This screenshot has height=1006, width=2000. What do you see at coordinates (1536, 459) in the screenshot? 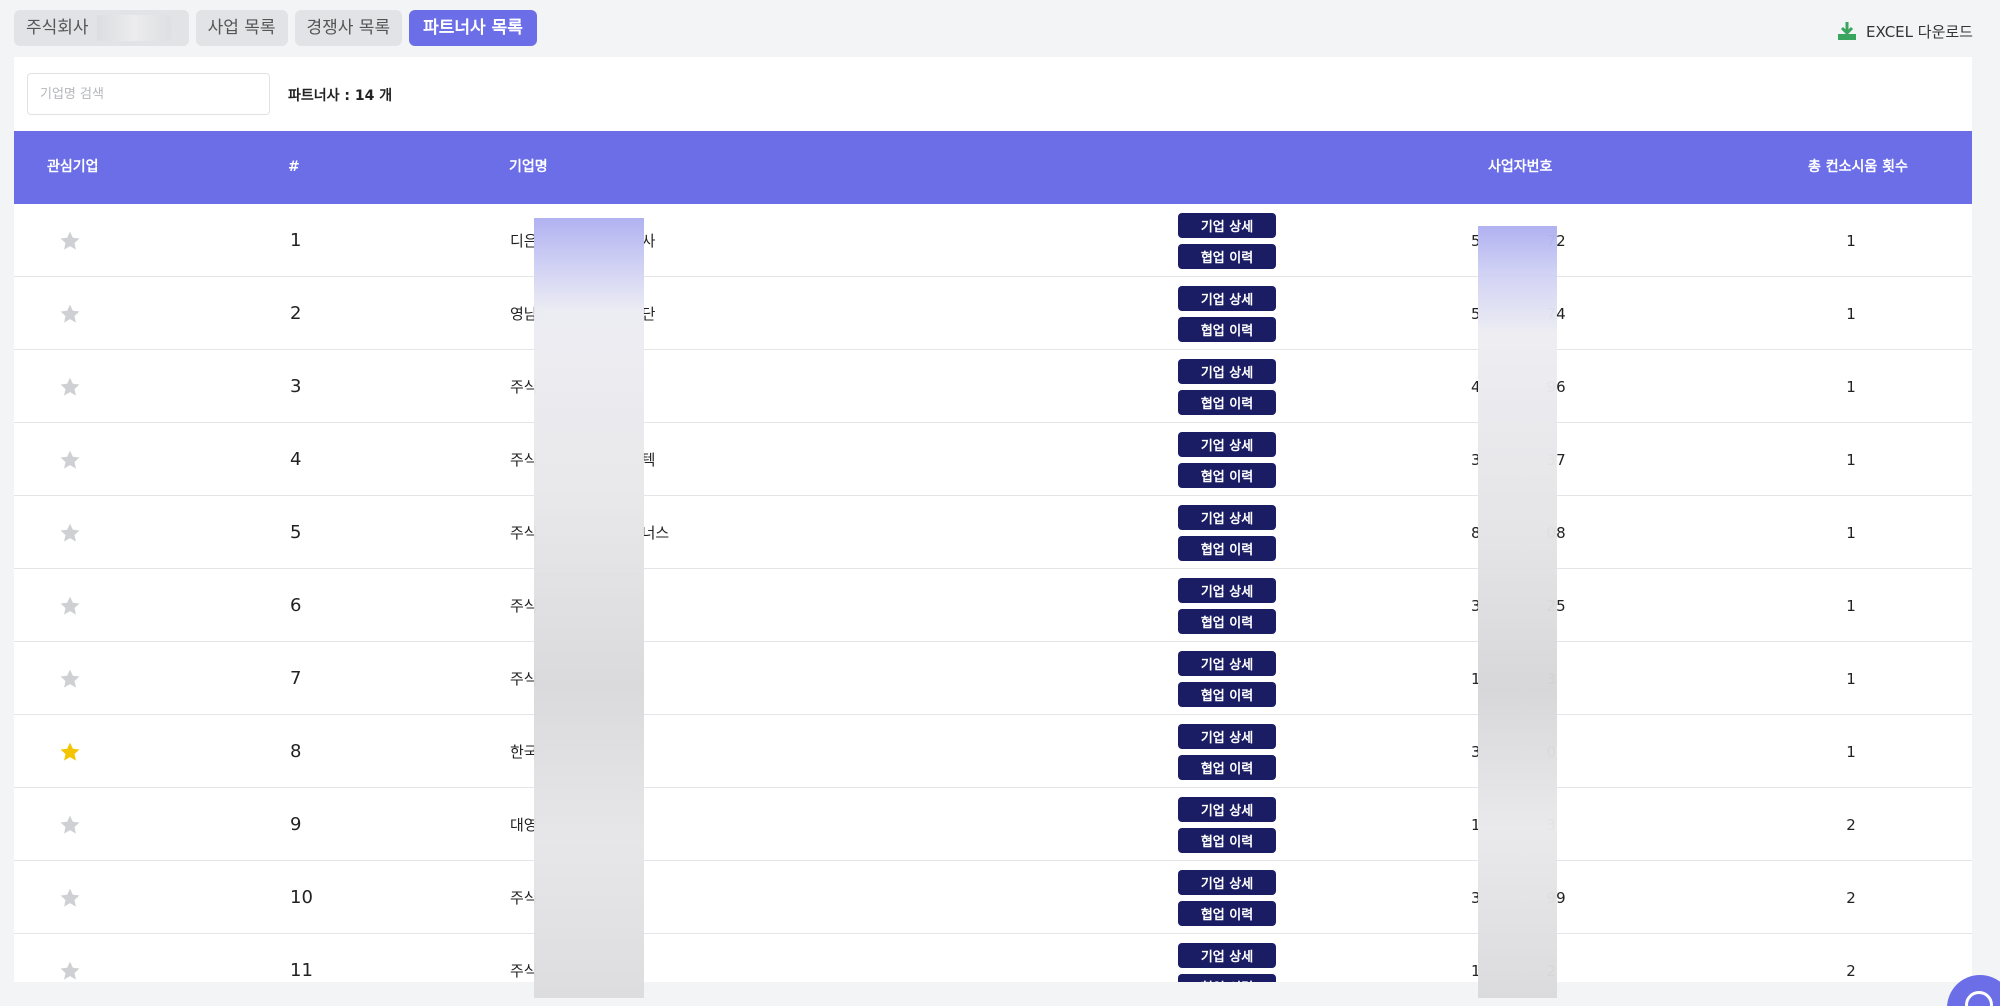
I see `business-number: 3 37` at bounding box center [1536, 459].